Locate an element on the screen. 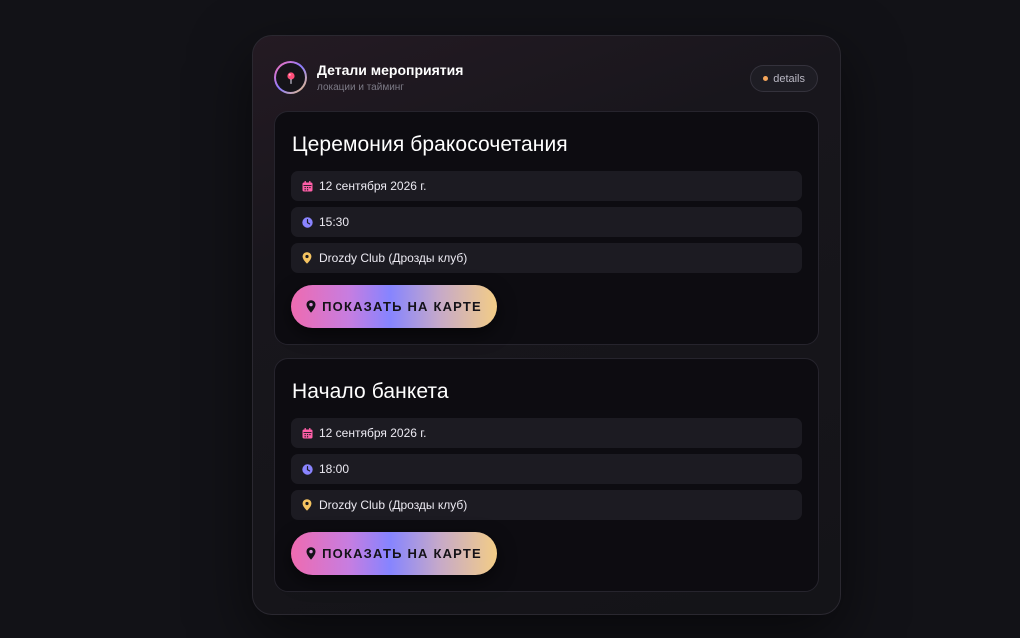 Image resolution: width=1020 pixels, height=638 pixels. details-badge: details is located at coordinates (784, 78).